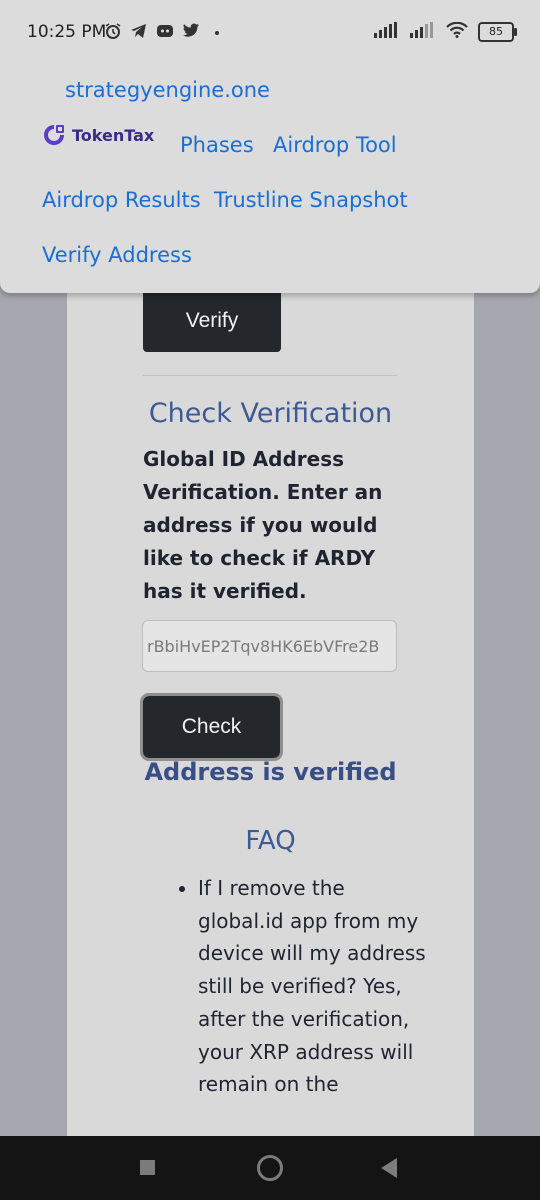  I want to click on signal-icon, so click(387, 32).